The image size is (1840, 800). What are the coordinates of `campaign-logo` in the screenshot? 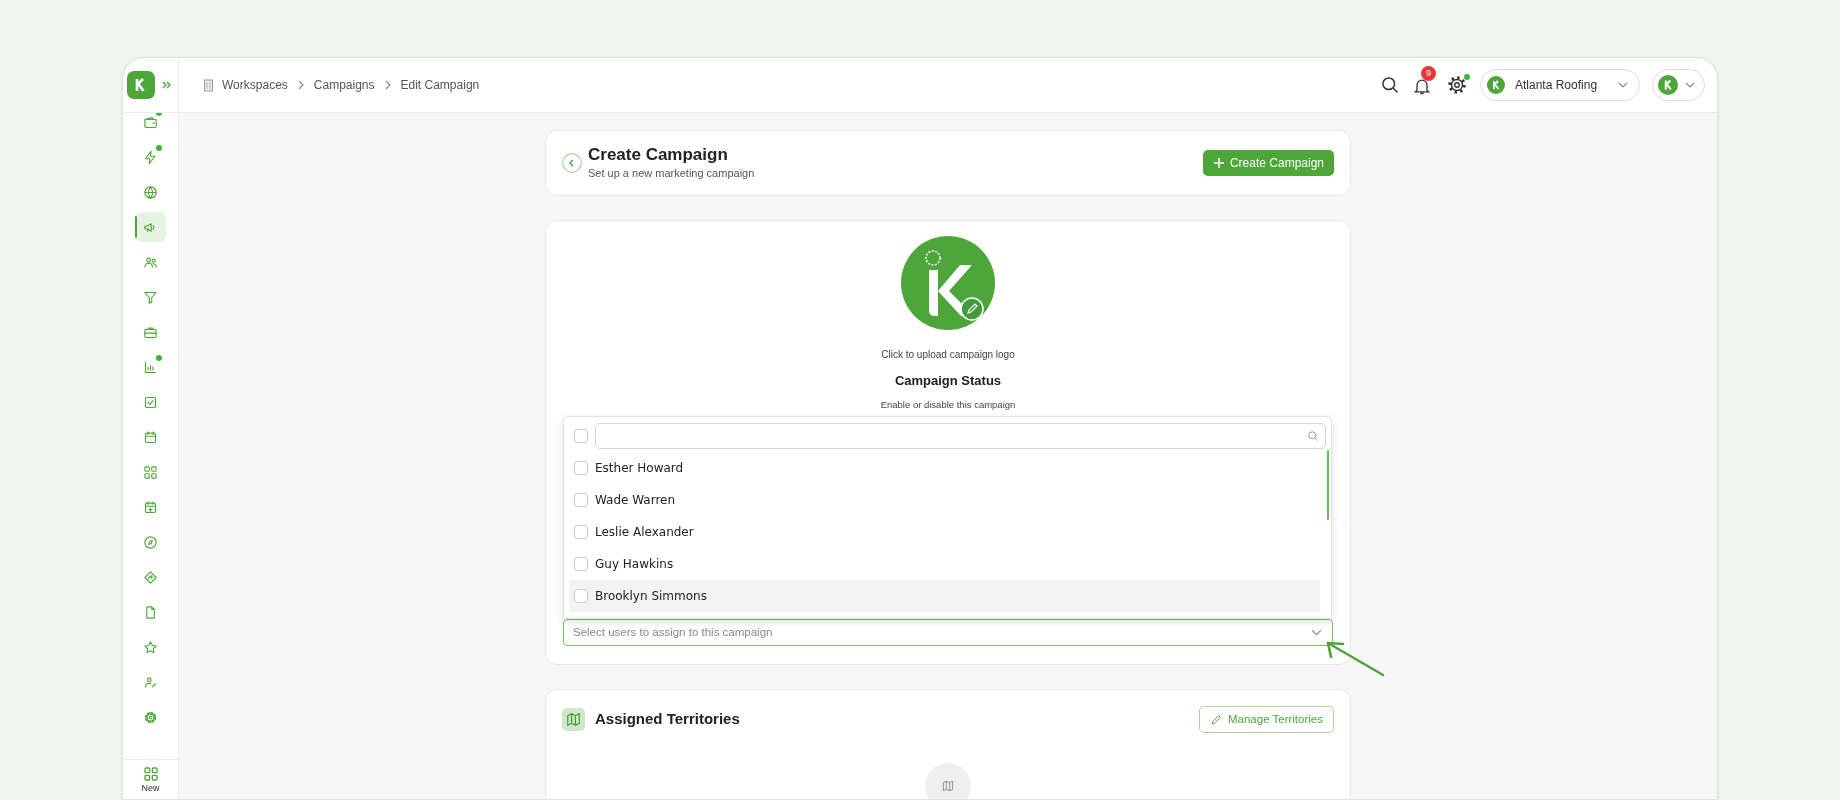 It's located at (948, 283).